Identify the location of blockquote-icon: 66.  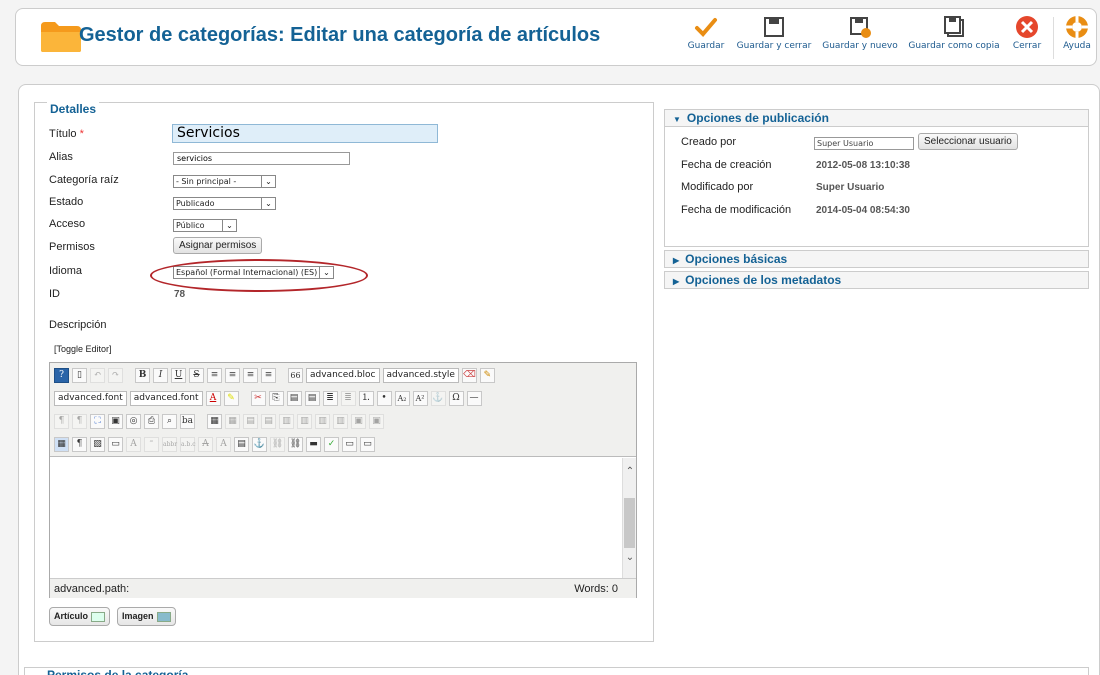
(295, 375).